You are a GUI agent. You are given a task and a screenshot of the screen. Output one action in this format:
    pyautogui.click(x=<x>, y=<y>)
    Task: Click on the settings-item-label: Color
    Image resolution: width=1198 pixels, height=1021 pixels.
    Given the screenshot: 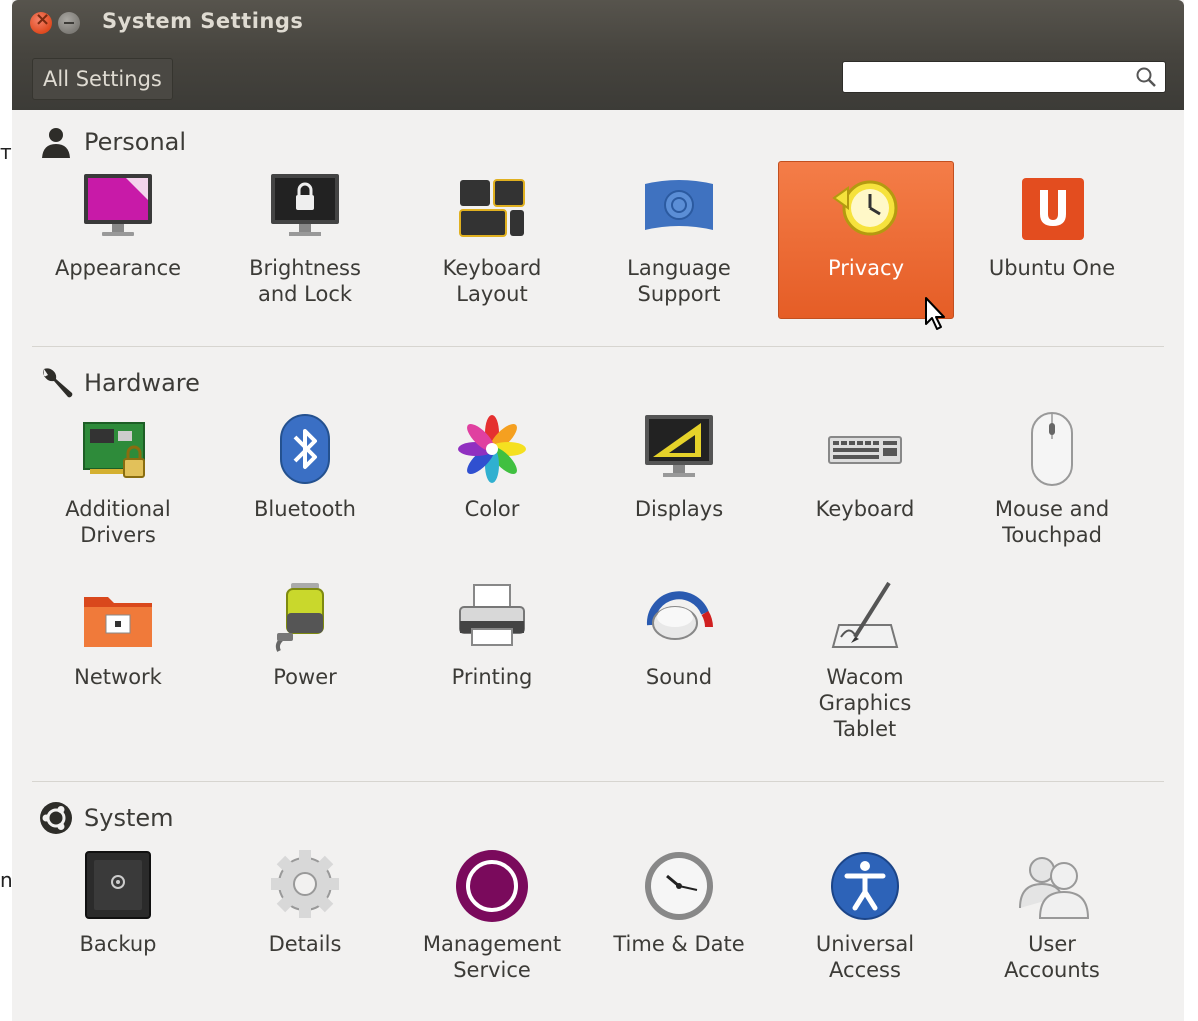 What is the action you would take?
    pyautogui.click(x=492, y=509)
    